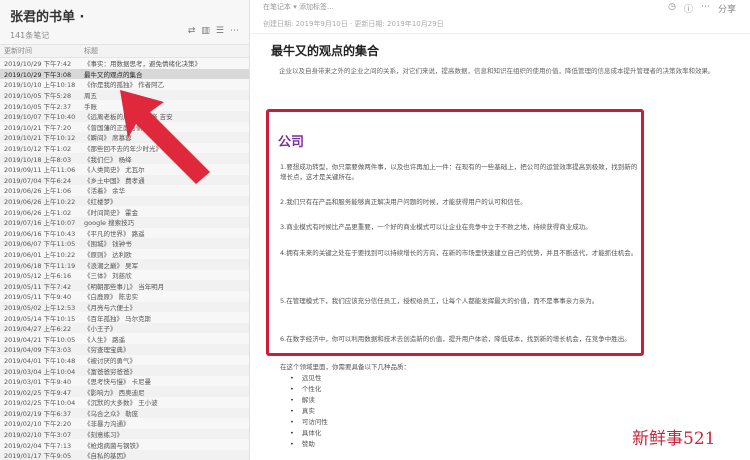 The width and height of the screenshot is (750, 460). I want to click on row-updated-time: 2019/06/07 下午11:05, so click(40, 244).